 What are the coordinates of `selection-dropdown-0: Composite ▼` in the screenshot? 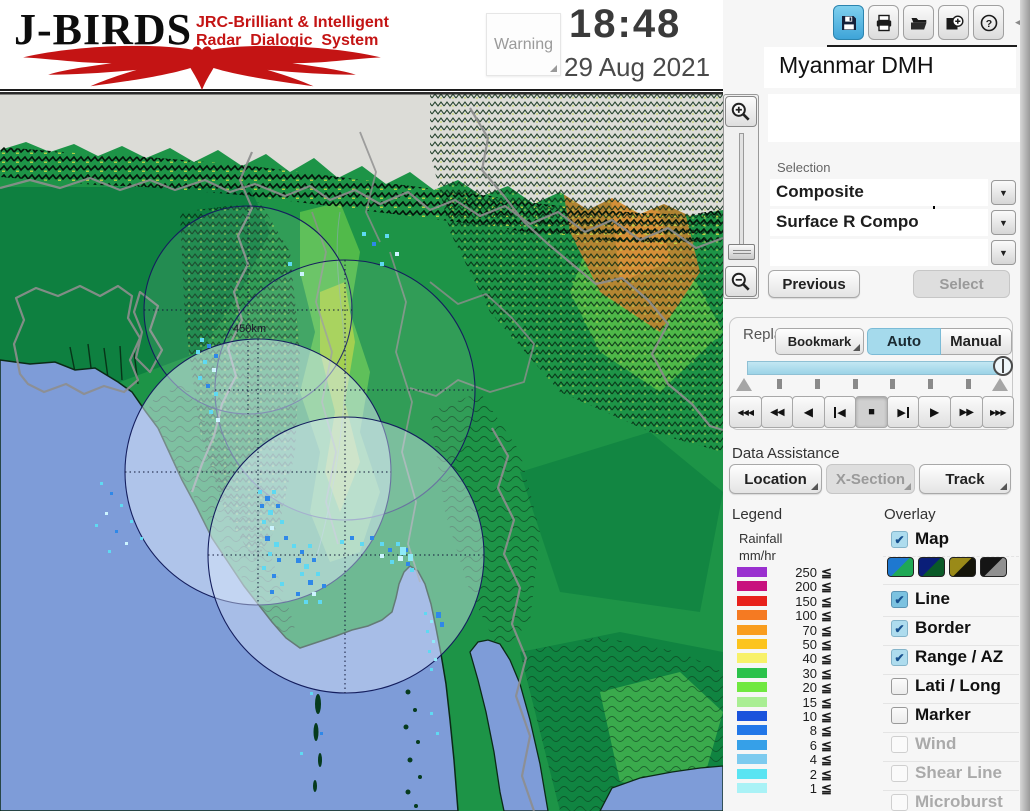 It's located at (895, 192).